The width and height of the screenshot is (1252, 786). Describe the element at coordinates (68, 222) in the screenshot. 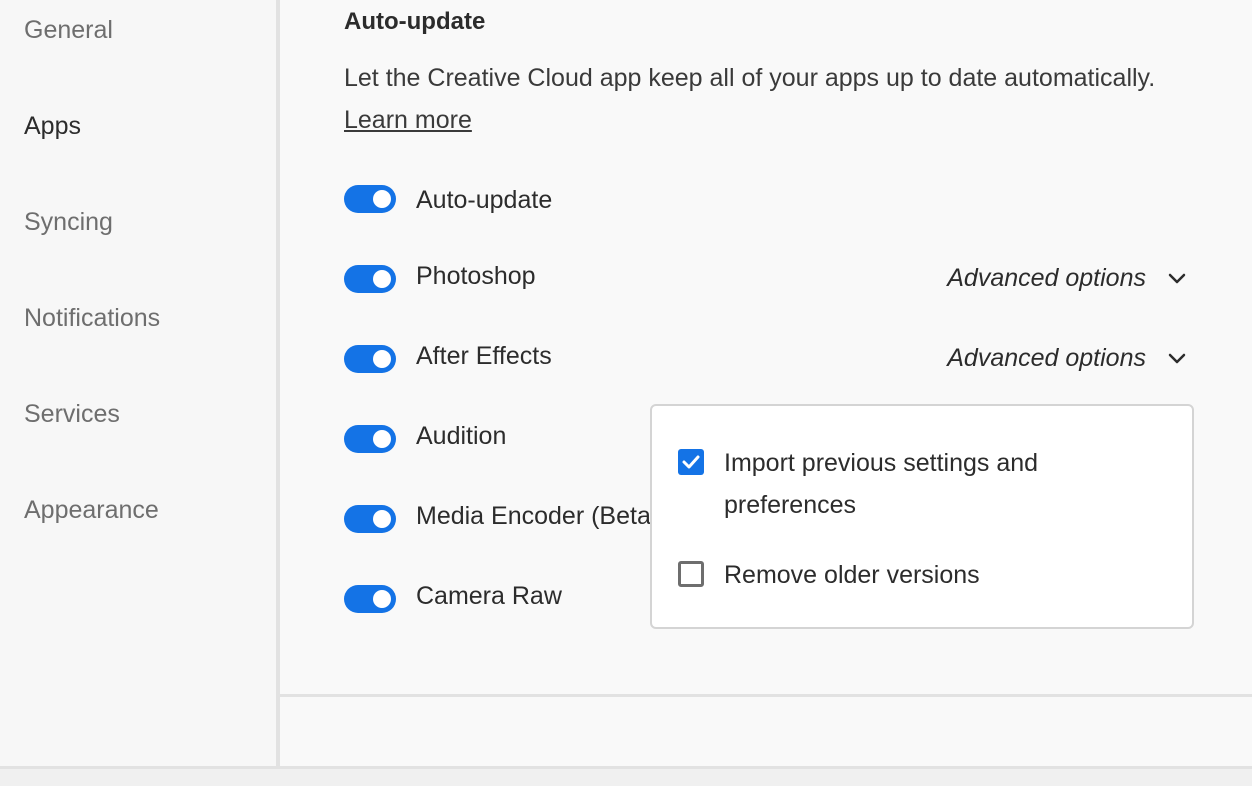

I see `sidebar-item-syncing: Syncing` at that location.